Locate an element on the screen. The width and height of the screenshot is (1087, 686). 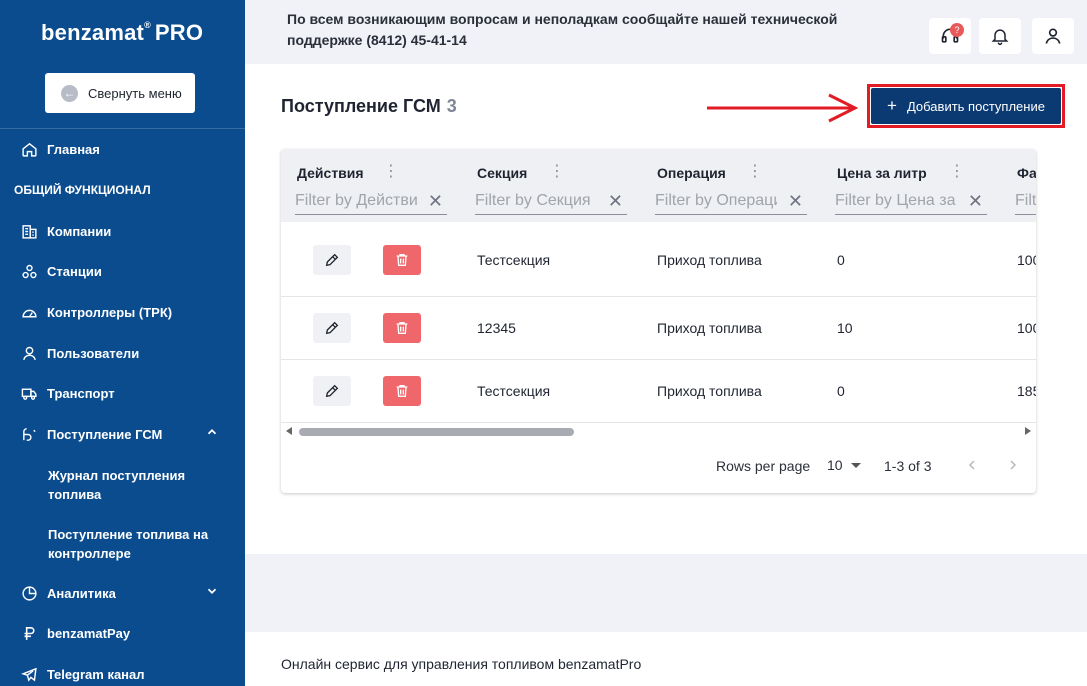
sidebar-item-telegram: Telegram канал is located at coordinates (122, 673).